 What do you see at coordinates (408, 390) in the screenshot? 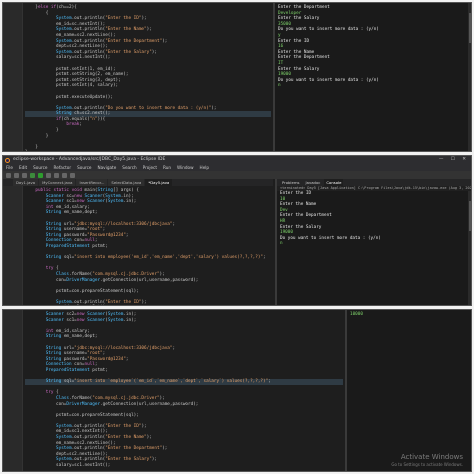
I see `console-output: 10000` at bounding box center [408, 390].